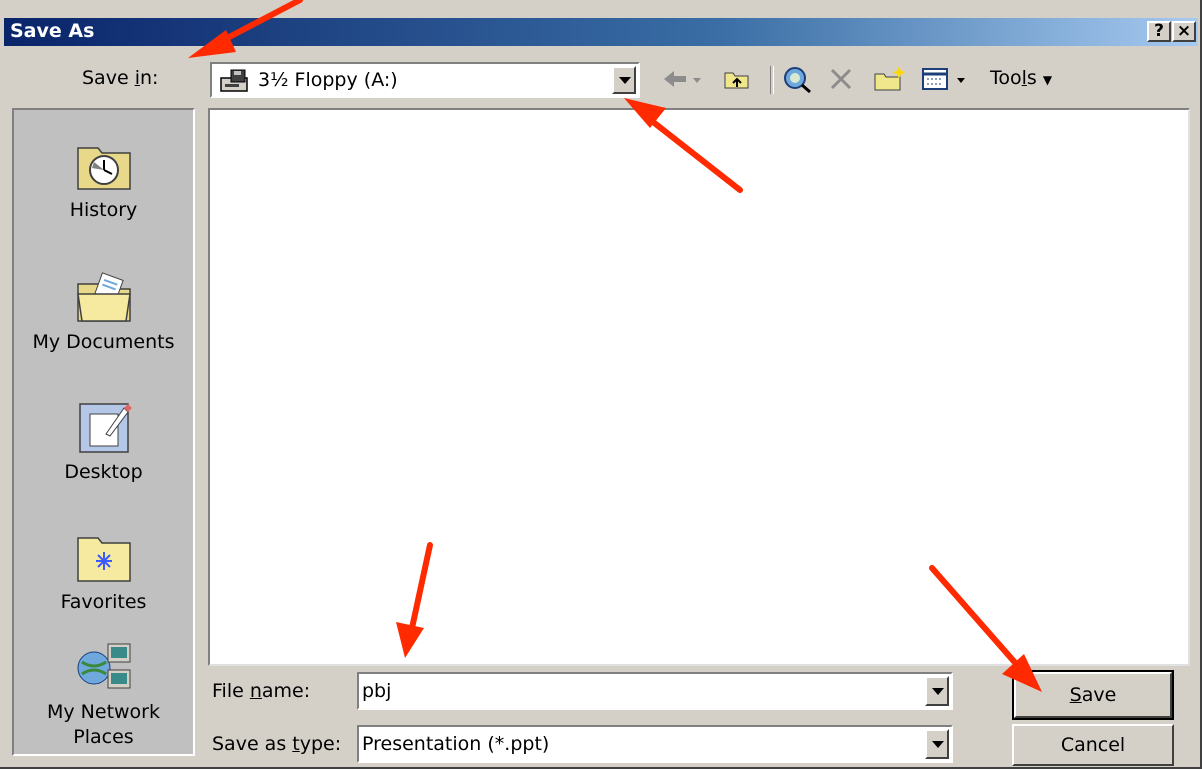  I want to click on close-button: ×, so click(1184, 31).